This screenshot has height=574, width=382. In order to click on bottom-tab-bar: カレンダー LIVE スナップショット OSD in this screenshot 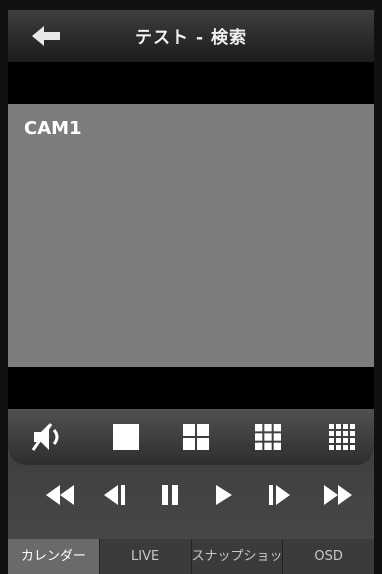, I will do `click(191, 556)`.